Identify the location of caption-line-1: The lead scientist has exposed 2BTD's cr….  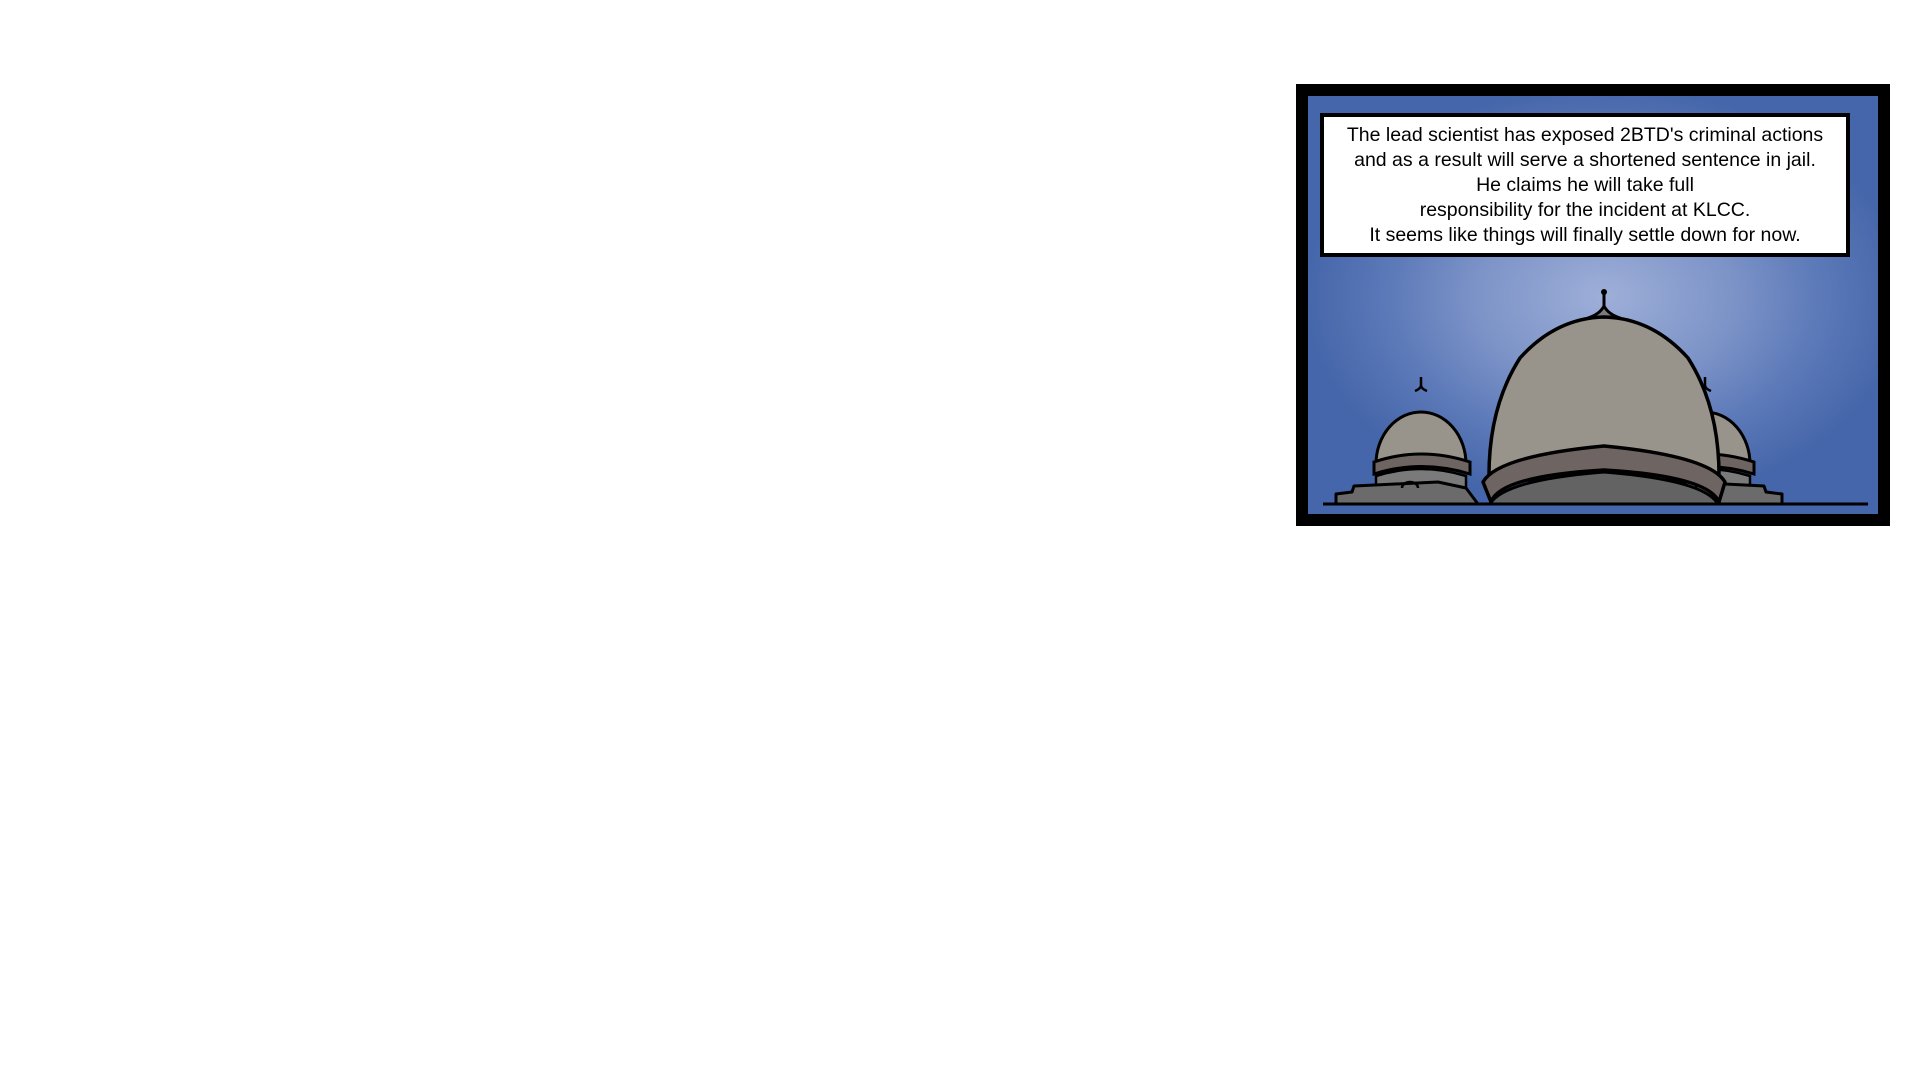
(1585, 134).